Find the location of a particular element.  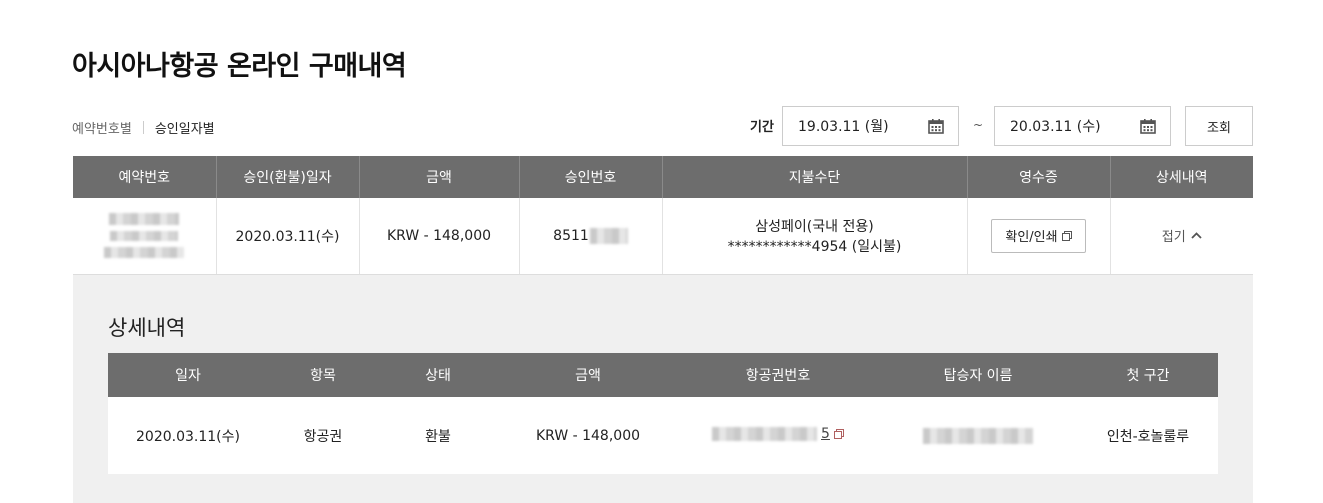

column-header: 일자 is located at coordinates (188, 375).